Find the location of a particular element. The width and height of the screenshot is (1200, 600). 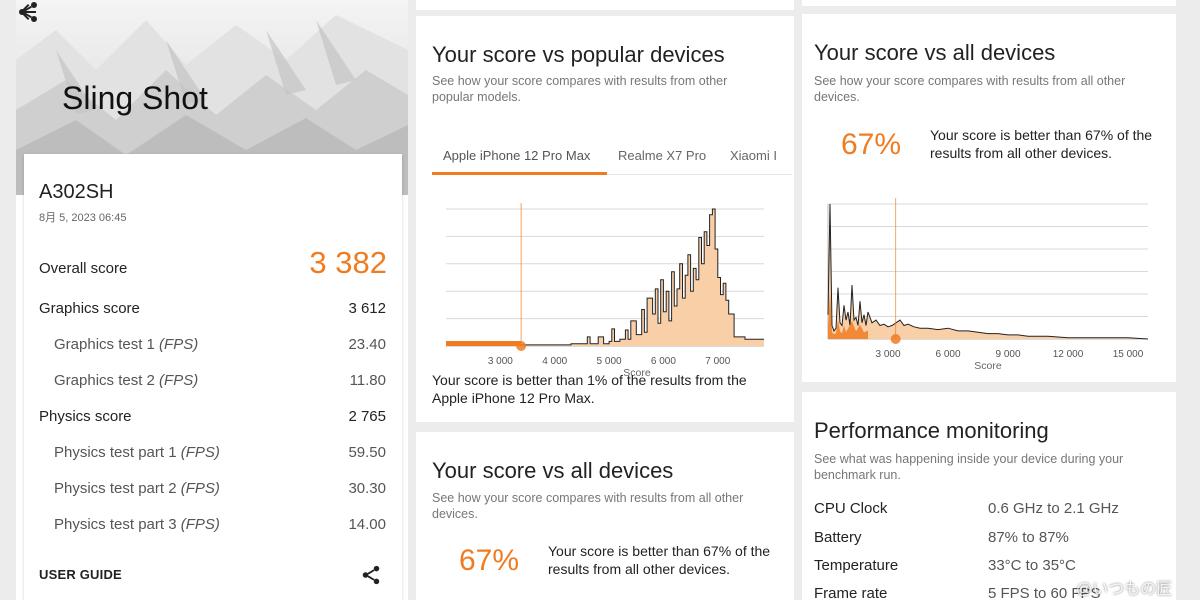

physics-test-3-value: 14.00 is located at coordinates (367, 524).